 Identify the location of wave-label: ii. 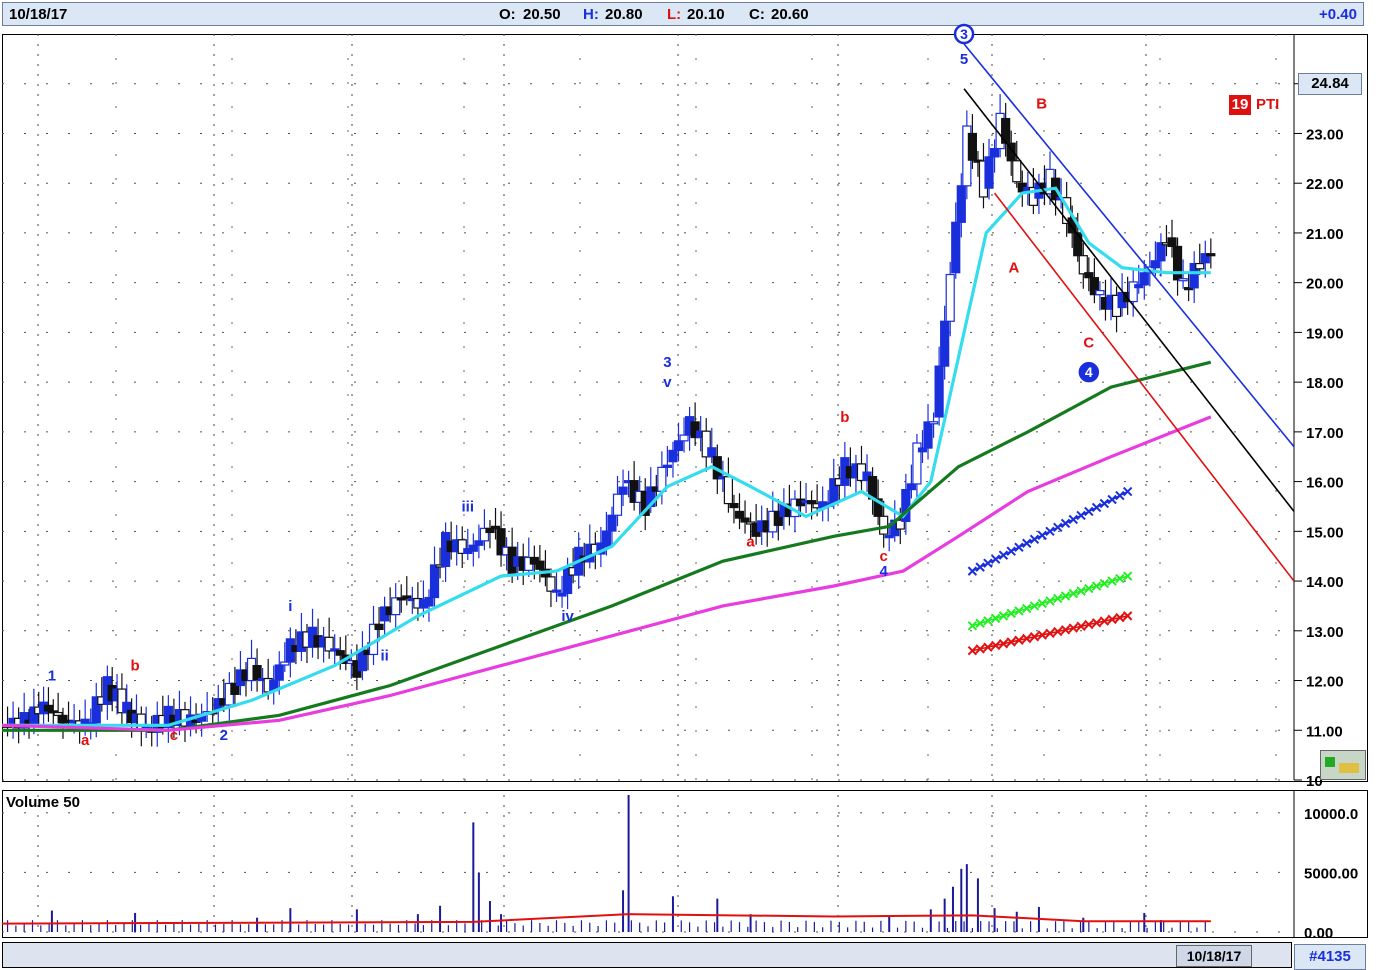
(384, 656).